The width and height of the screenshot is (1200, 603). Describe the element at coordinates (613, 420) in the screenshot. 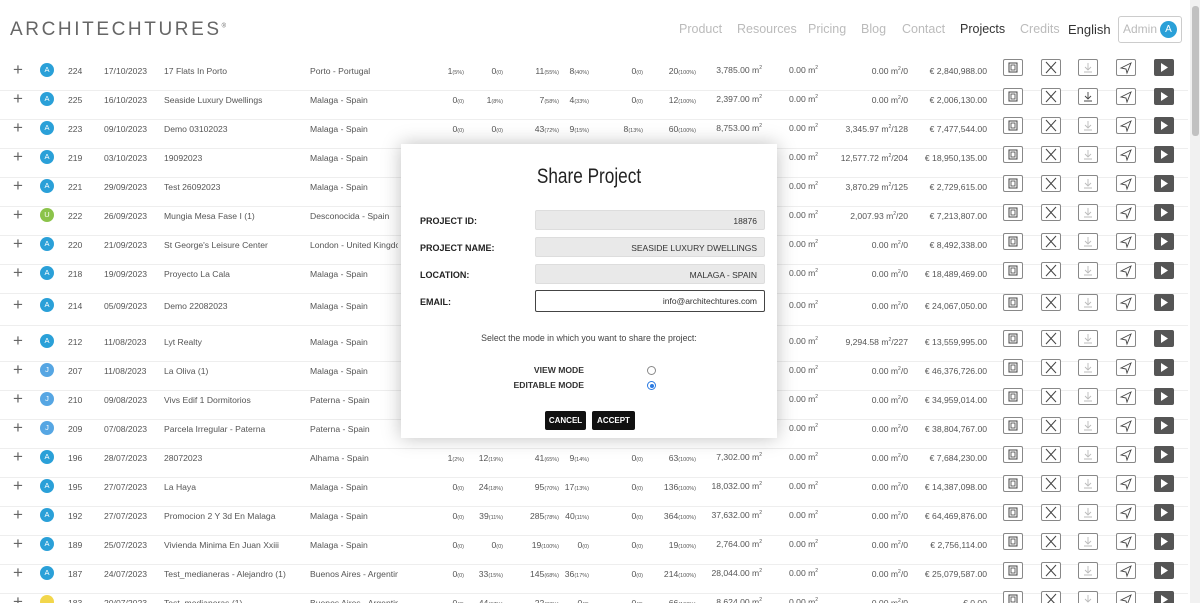

I see `accept-button: ACCEPT` at that location.